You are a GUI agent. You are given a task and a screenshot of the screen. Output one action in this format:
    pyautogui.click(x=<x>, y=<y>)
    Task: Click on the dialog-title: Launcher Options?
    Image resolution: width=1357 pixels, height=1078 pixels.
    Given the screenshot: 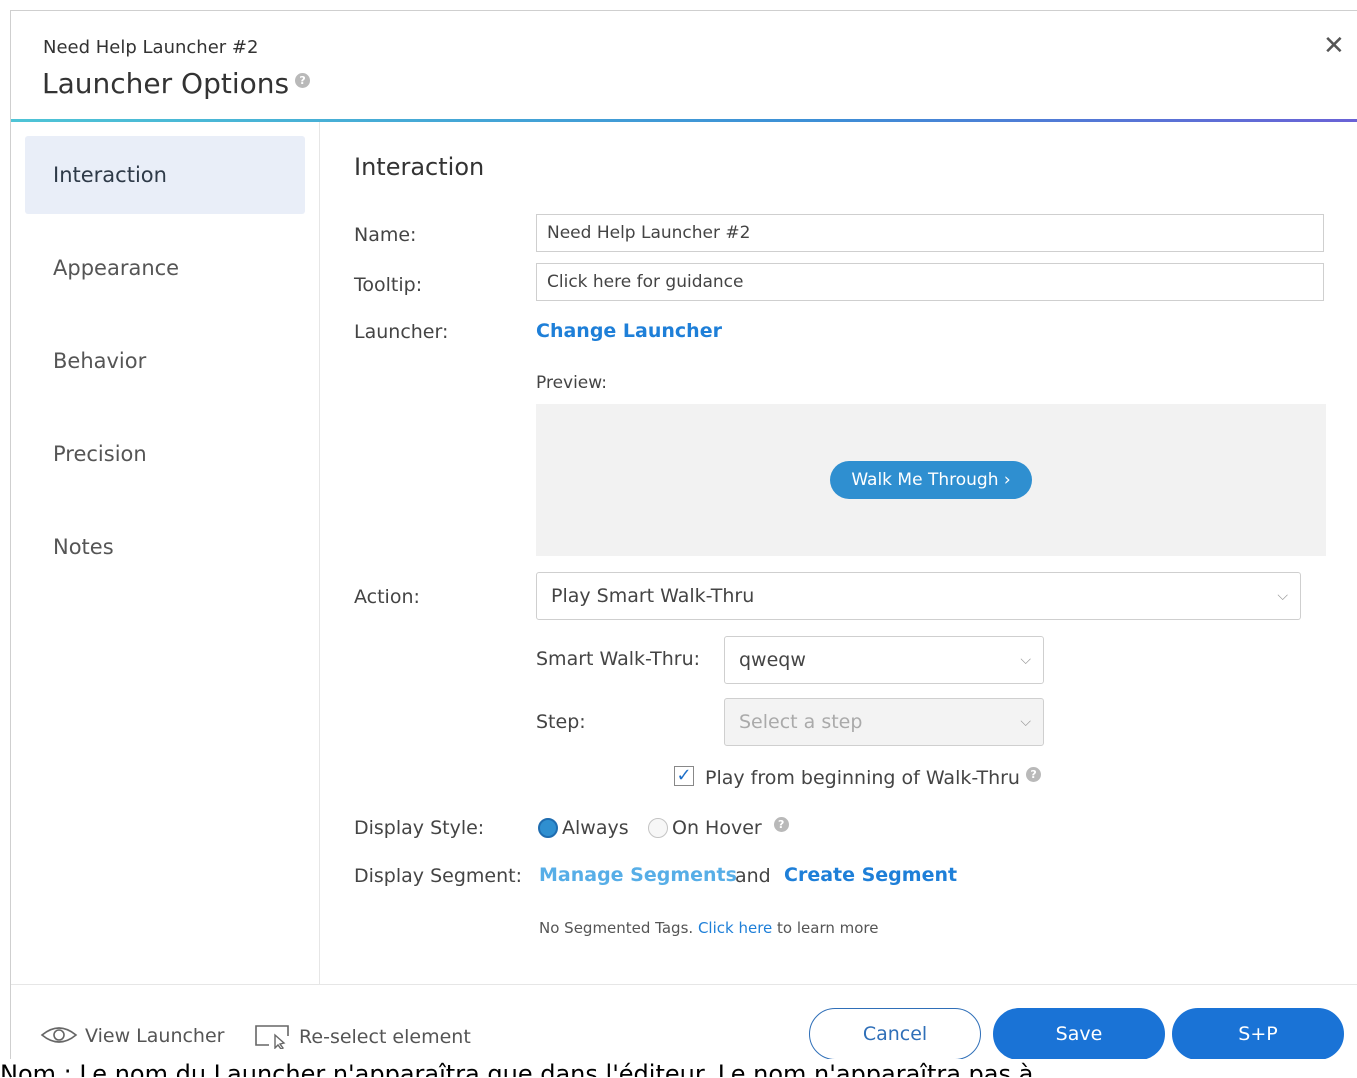 What is the action you would take?
    pyautogui.click(x=176, y=83)
    